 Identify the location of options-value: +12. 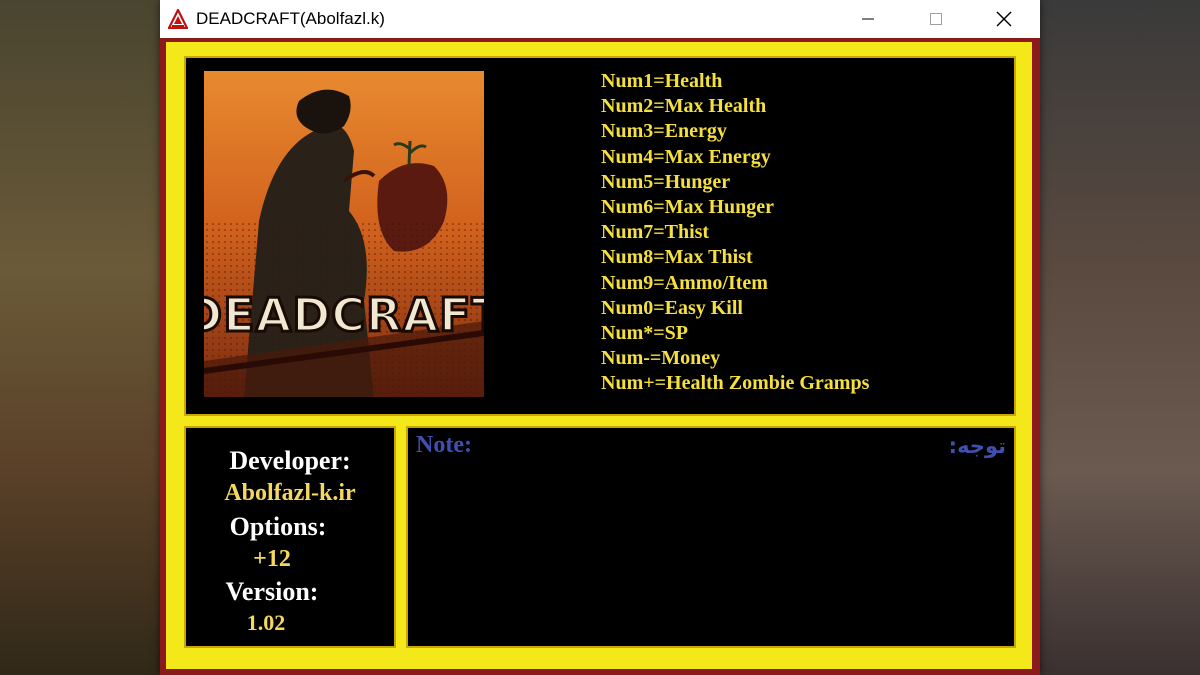
(272, 559).